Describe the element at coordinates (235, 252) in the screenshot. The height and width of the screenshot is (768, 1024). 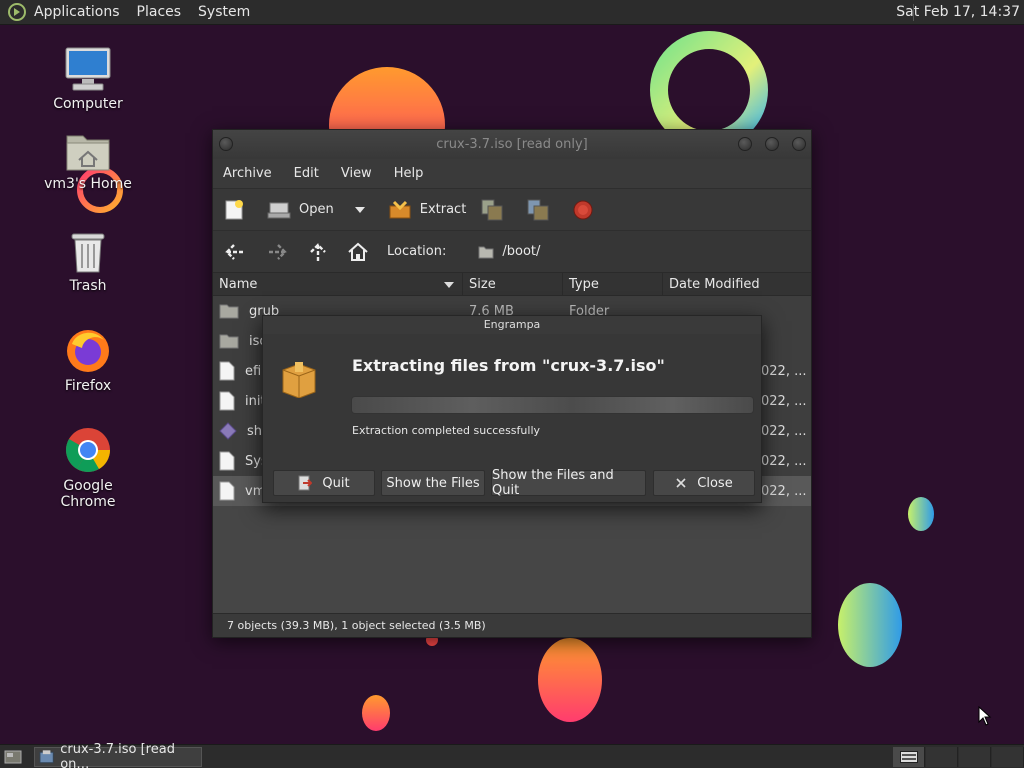
I see `back-arrow-icon` at that location.